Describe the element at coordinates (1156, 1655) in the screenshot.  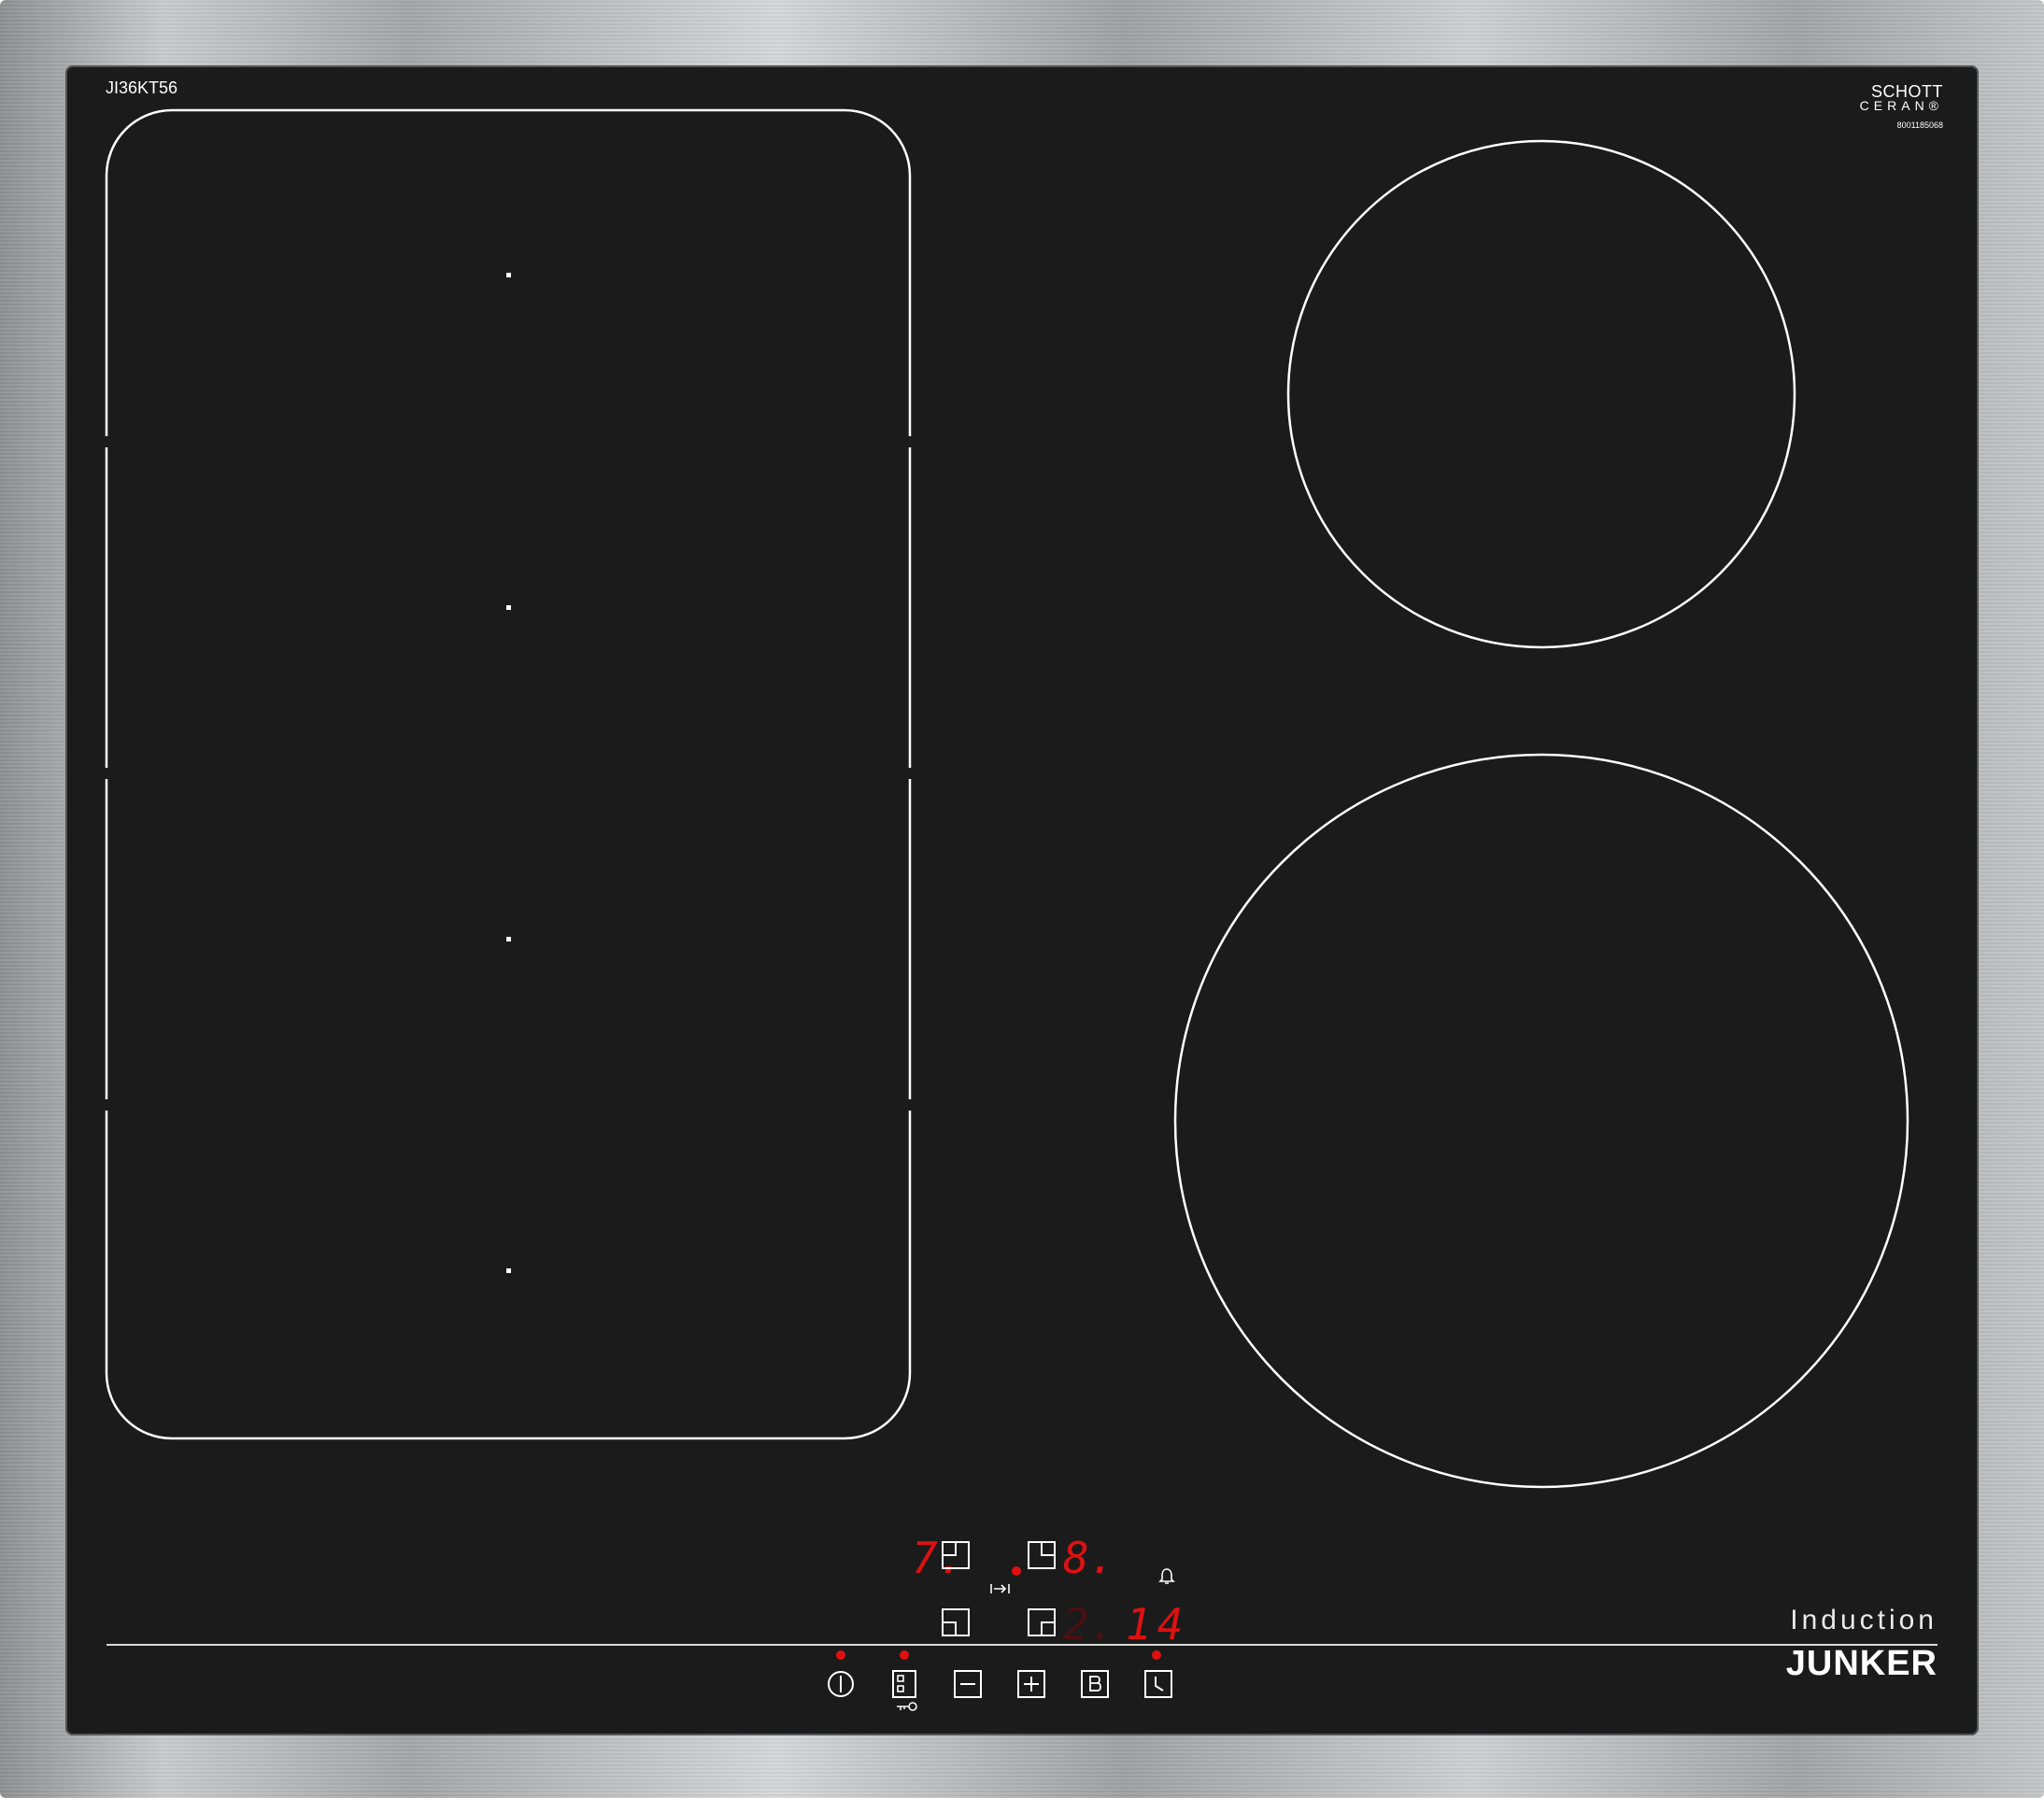
I see `timer-led` at that location.